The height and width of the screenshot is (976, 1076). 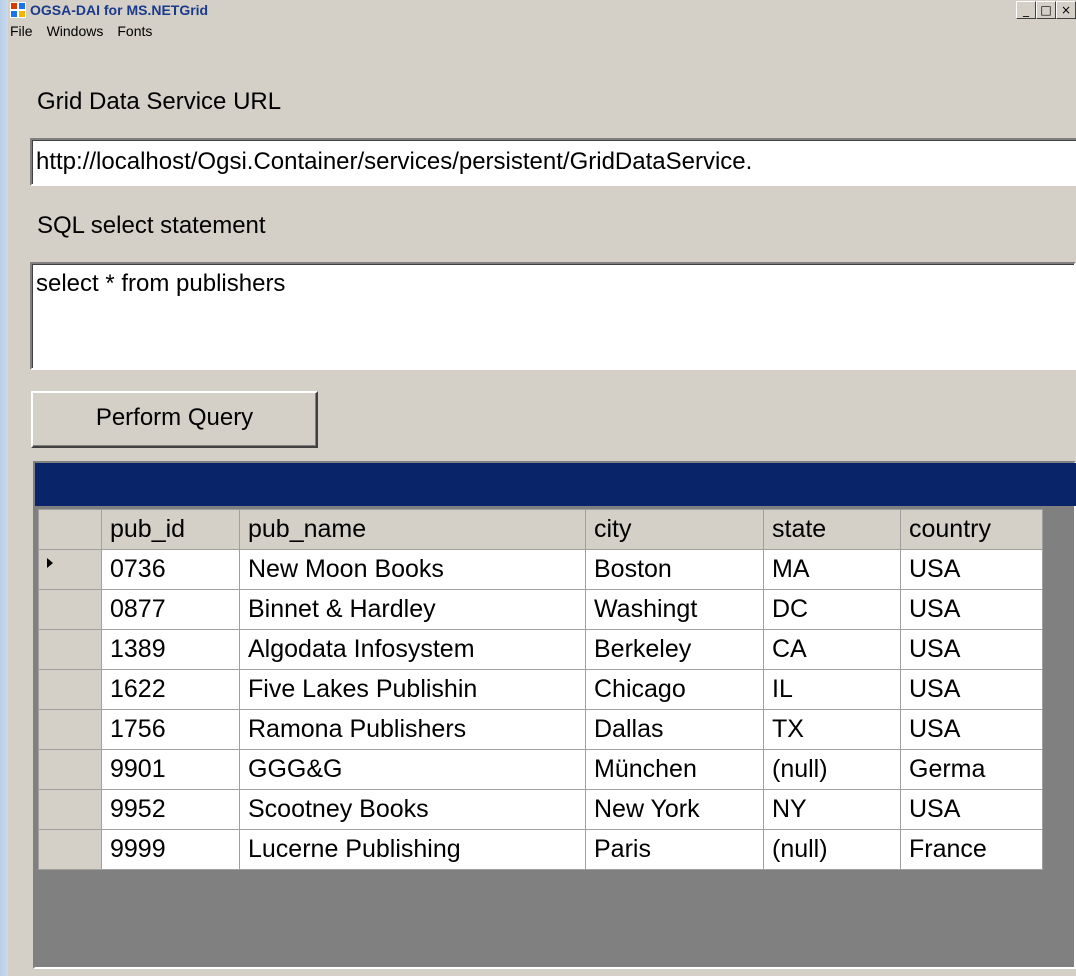 What do you see at coordinates (832, 649) in the screenshot?
I see `cell-state: CA` at bounding box center [832, 649].